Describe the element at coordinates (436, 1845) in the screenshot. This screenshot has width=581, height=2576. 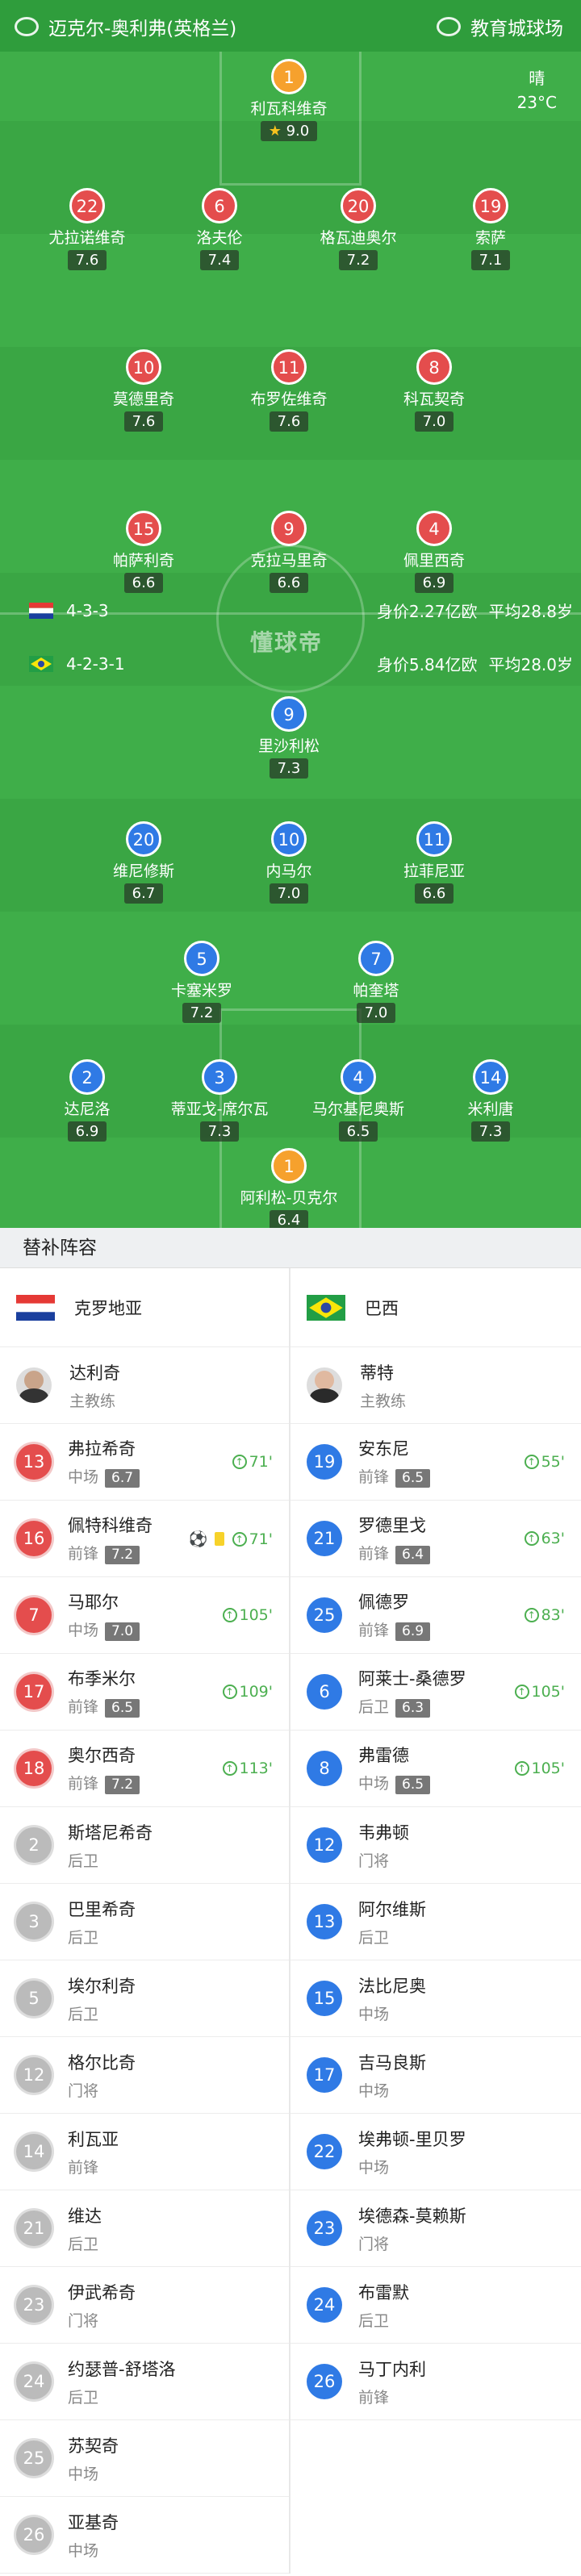
I see `sub-player-row: 12 韦弗顿 门将` at that location.